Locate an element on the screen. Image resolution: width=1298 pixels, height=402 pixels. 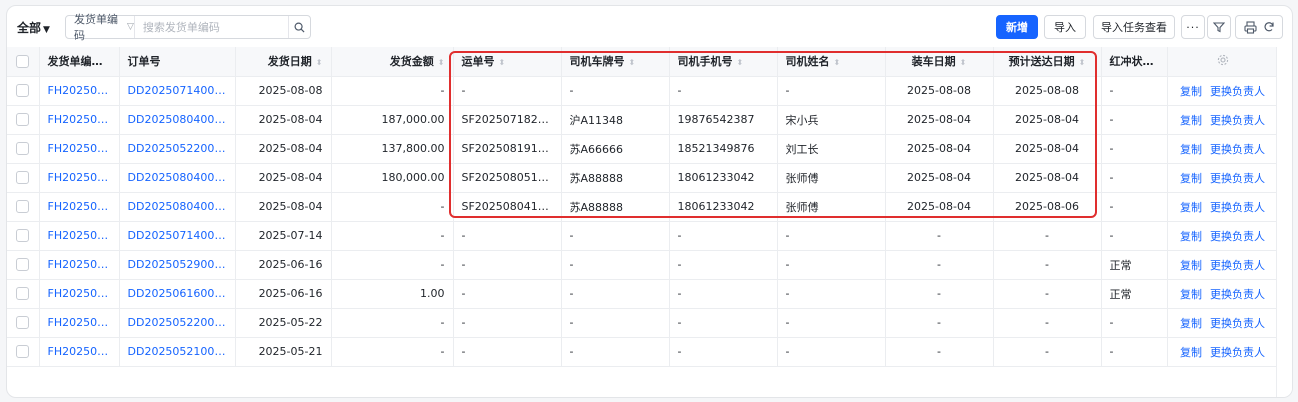
table-cell: DD2025052100001 is located at coordinates (177, 352).